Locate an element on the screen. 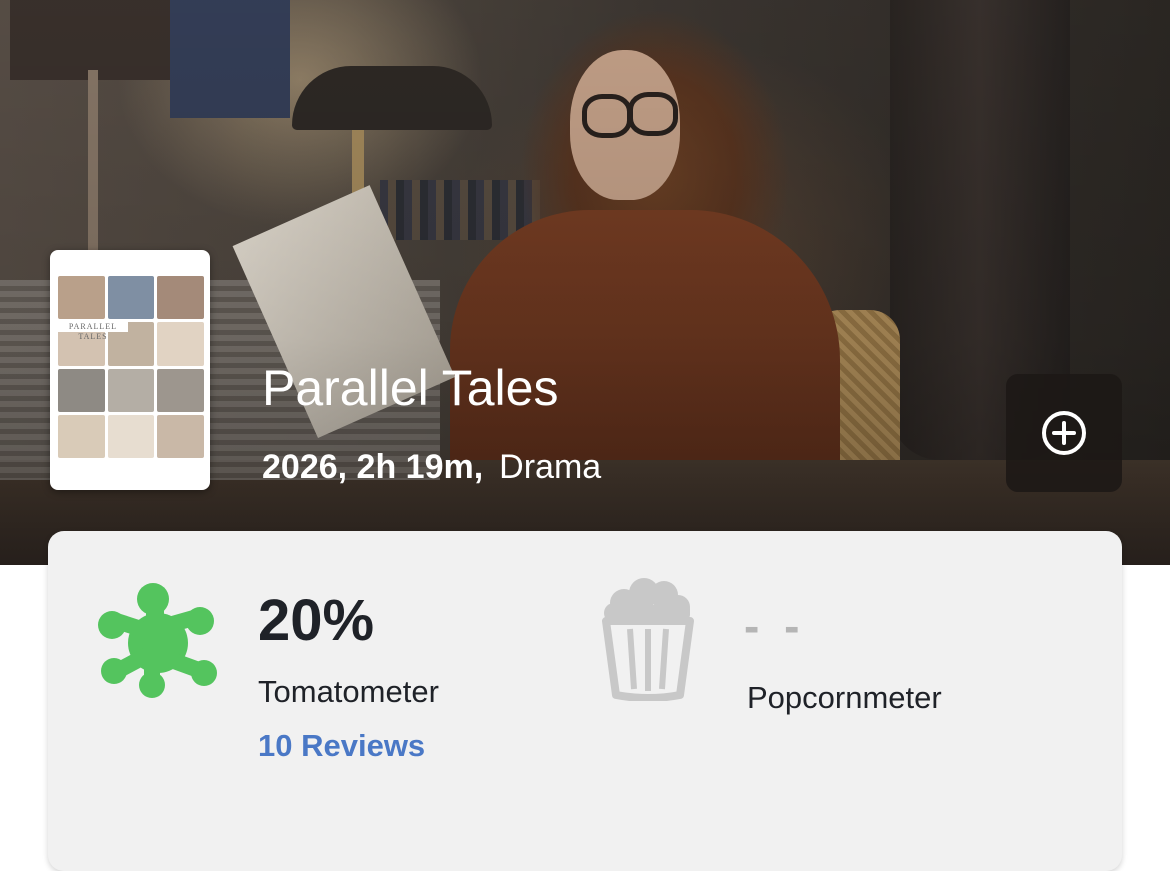 This screenshot has width=1170, height=871. rotten-splat-icon is located at coordinates (157, 640).